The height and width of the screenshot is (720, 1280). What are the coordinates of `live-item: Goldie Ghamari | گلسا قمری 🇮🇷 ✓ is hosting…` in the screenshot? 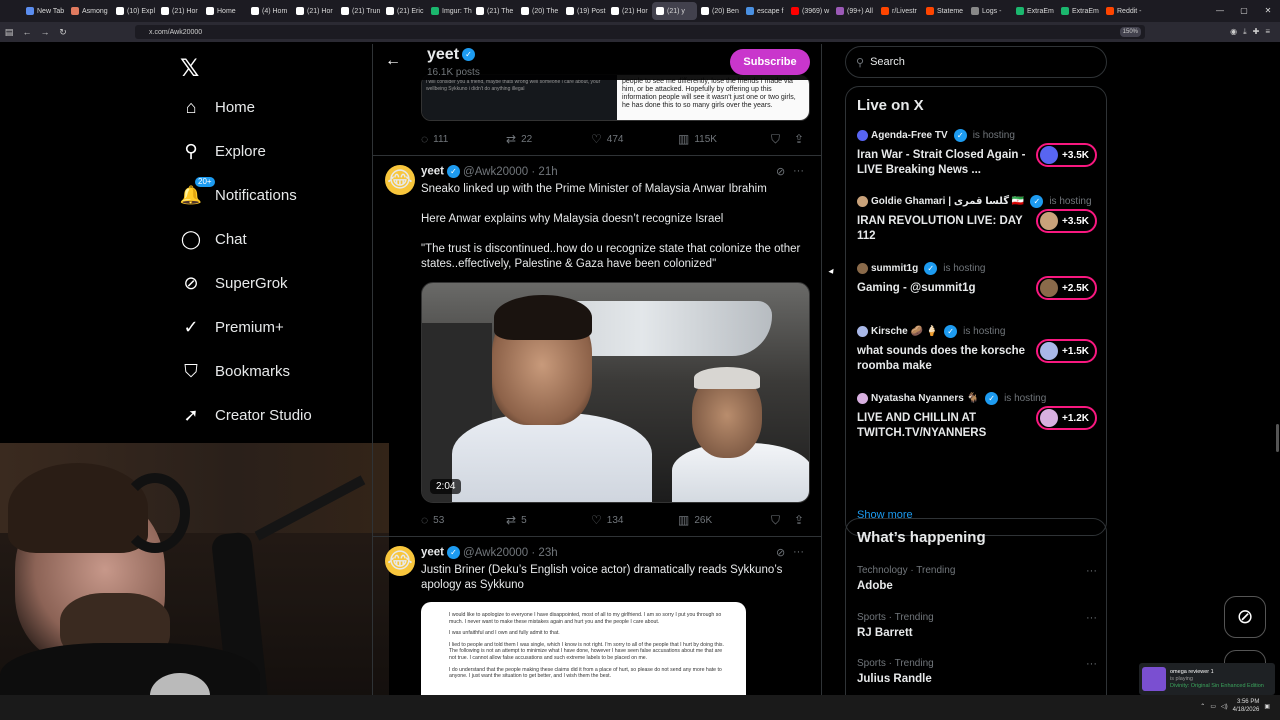 It's located at (977, 219).